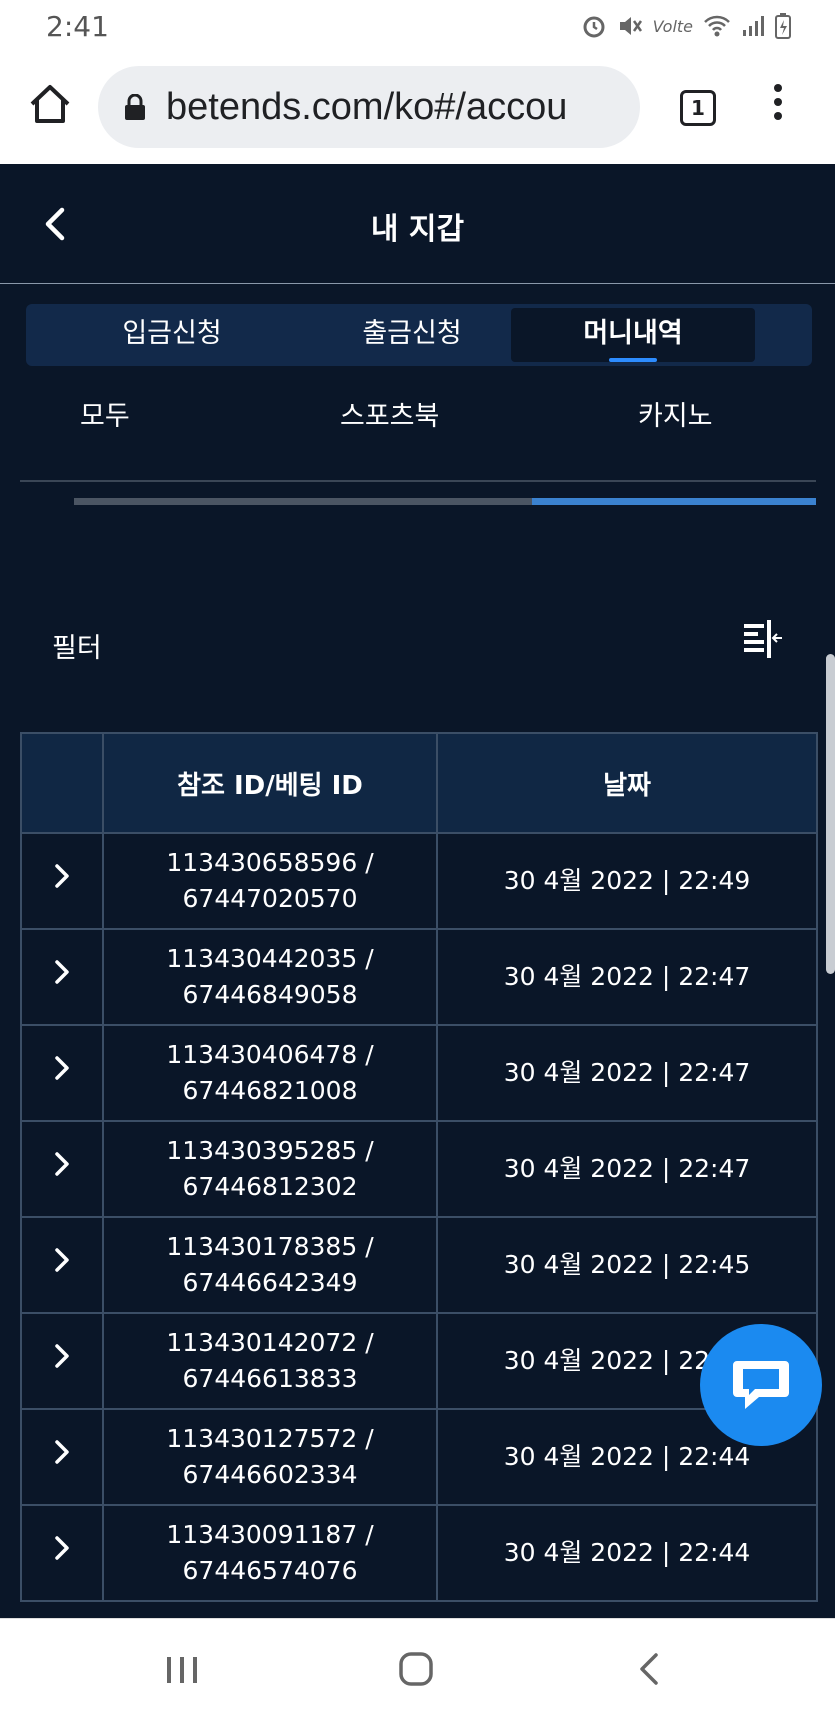 The image size is (835, 1716). Describe the element at coordinates (270, 1246) in the screenshot. I see `ref-id: 113430178385 /` at that location.